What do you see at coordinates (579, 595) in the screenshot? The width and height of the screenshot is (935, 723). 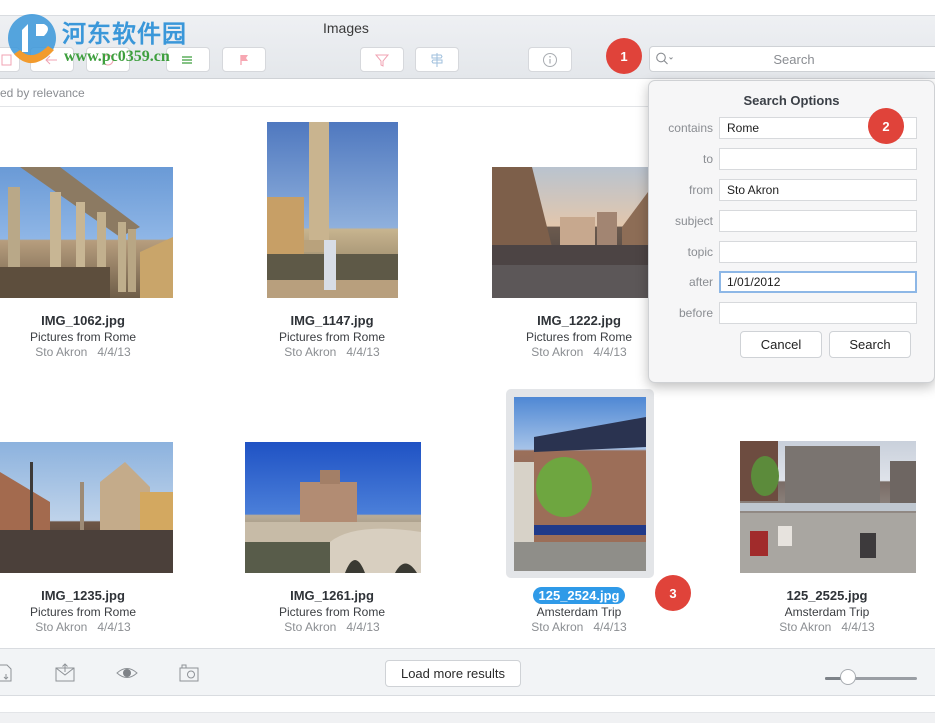 I see `selected-filename: 125_2524.jpg` at bounding box center [579, 595].